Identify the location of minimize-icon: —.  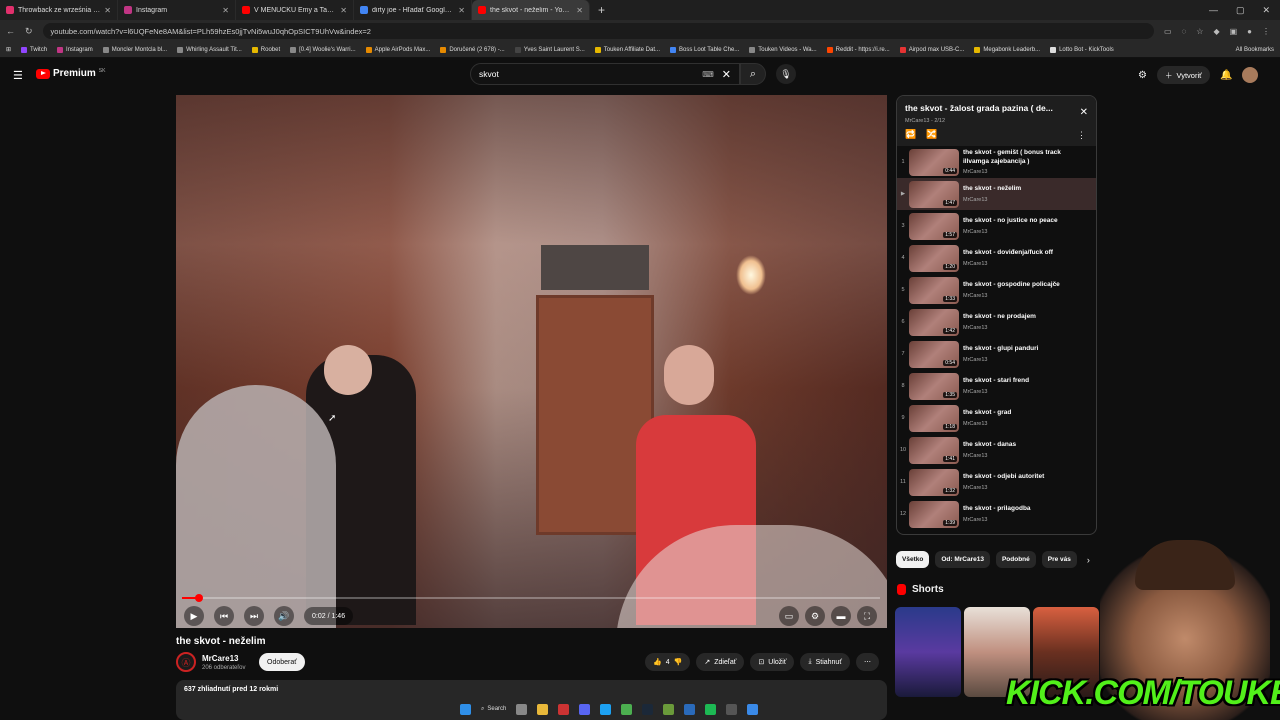
(1213, 10).